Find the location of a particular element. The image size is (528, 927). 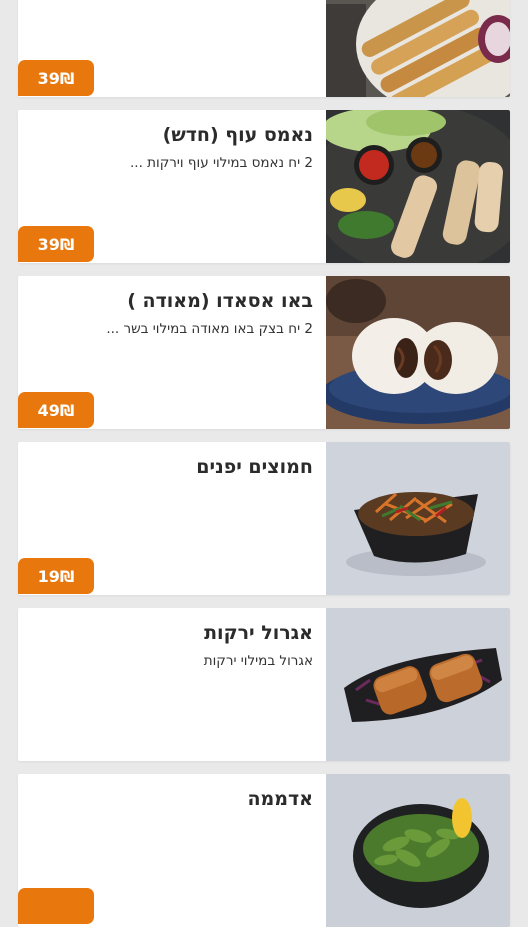

menu-item-description: אגרול במילוי ירקות is located at coordinates (258, 661).